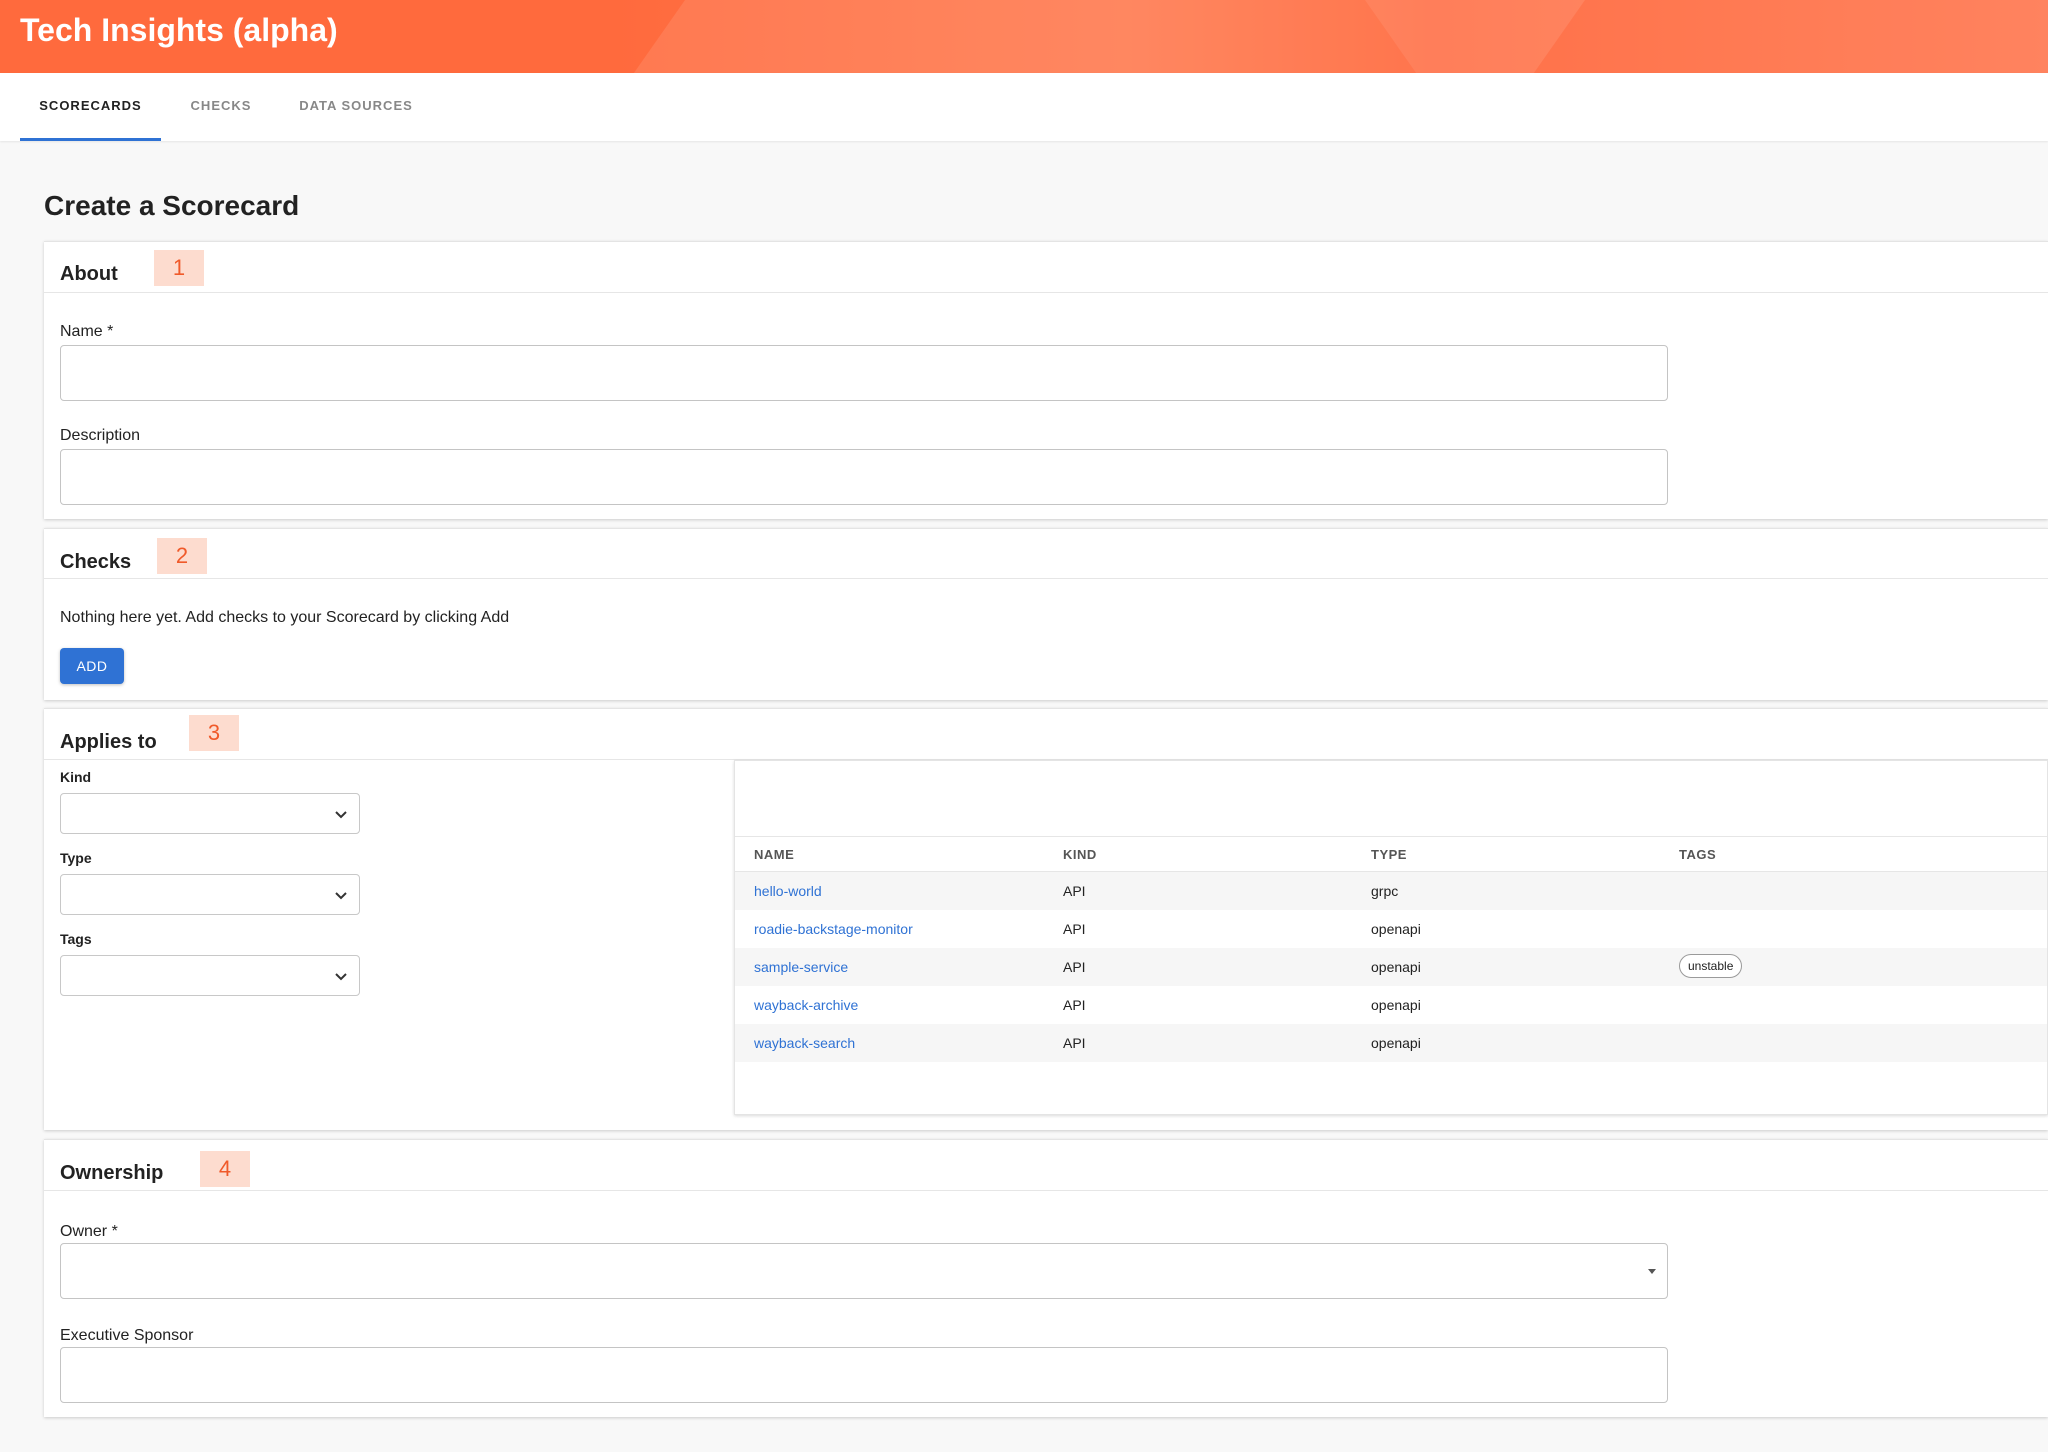 This screenshot has width=2048, height=1452. Describe the element at coordinates (833, 929) in the screenshot. I see `entity-name-link: roadie-backstage-monitor` at that location.